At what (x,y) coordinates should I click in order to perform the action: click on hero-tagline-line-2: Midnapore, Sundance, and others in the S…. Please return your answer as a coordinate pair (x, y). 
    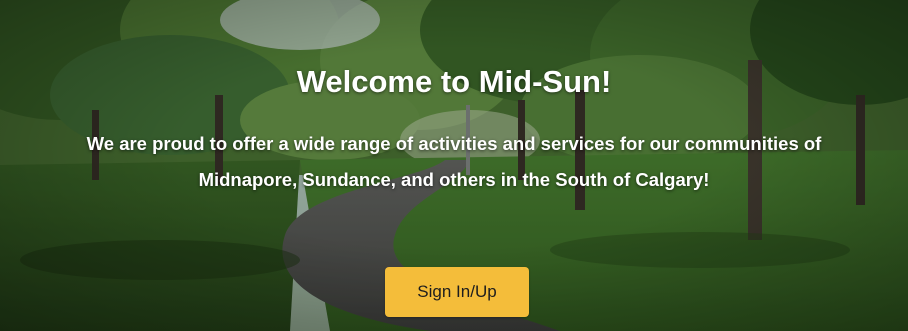
    Looking at the image, I should click on (454, 179).